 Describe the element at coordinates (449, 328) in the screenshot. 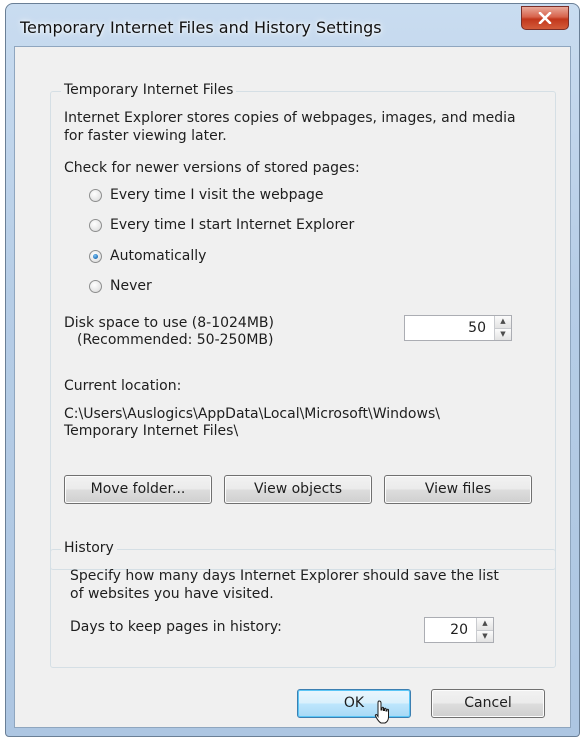

I see `disk-space-value: 50` at that location.